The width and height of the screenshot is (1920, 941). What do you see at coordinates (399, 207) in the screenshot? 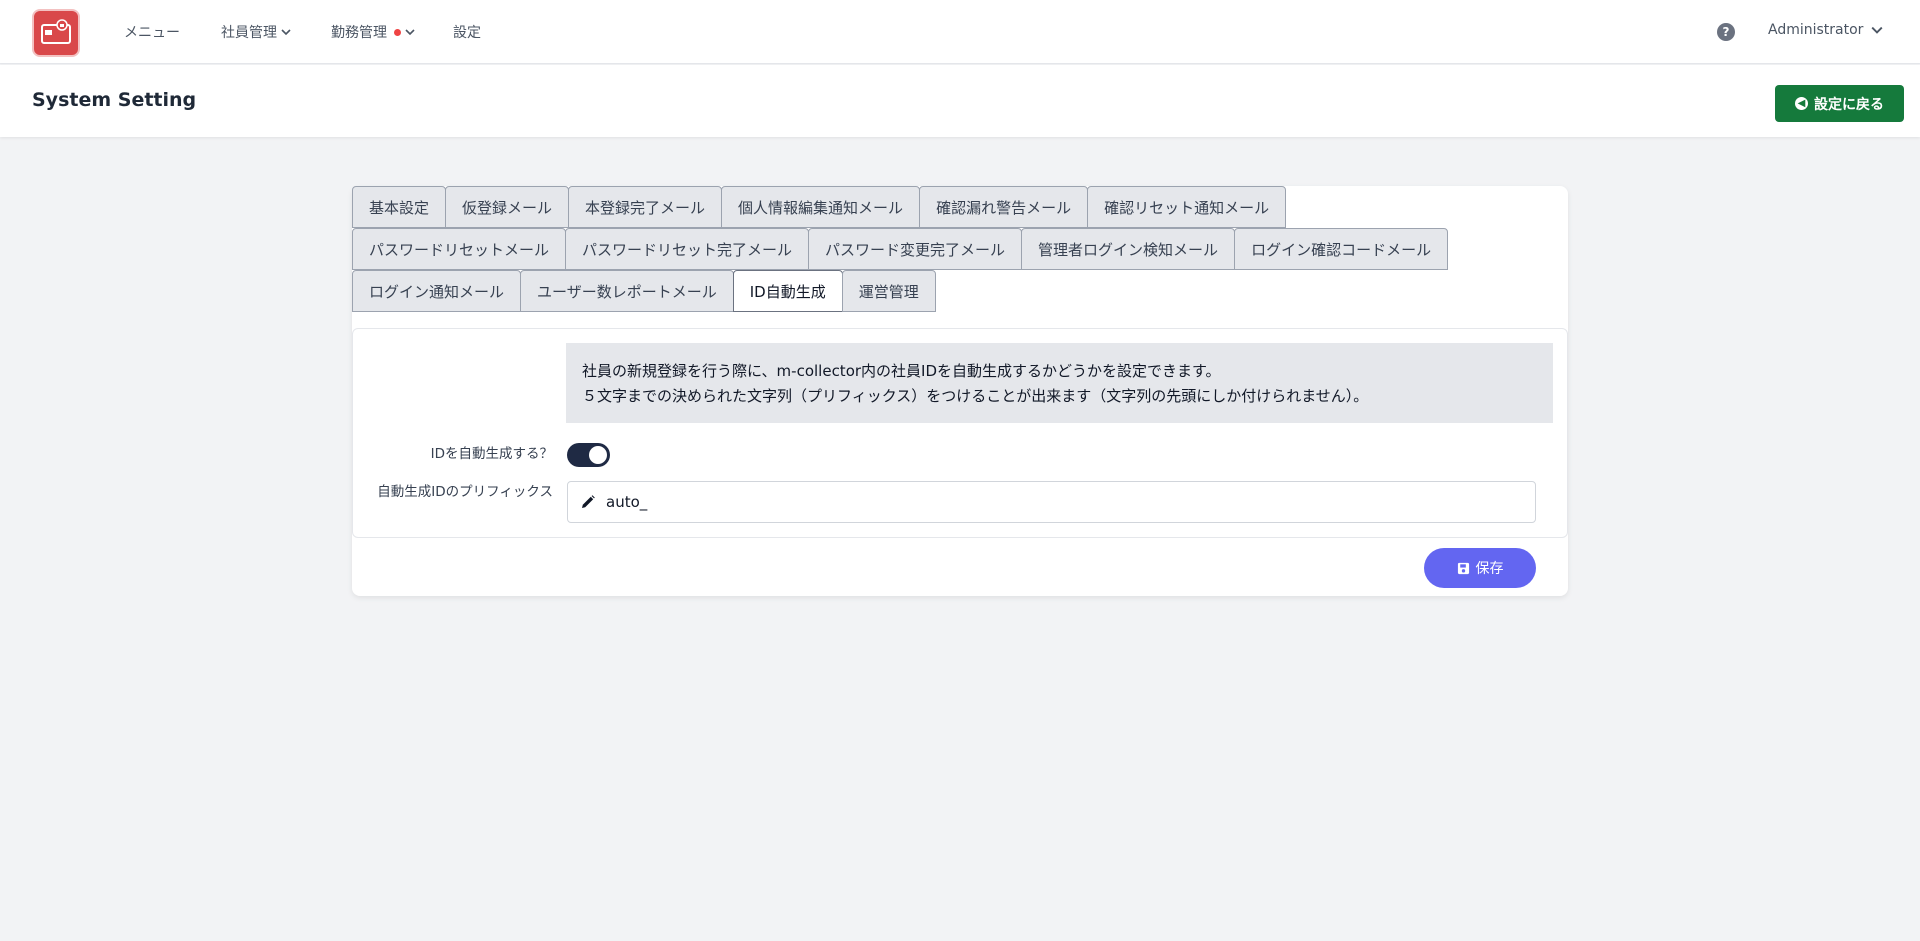
I see `tab-basic-settings: 基本設定` at bounding box center [399, 207].